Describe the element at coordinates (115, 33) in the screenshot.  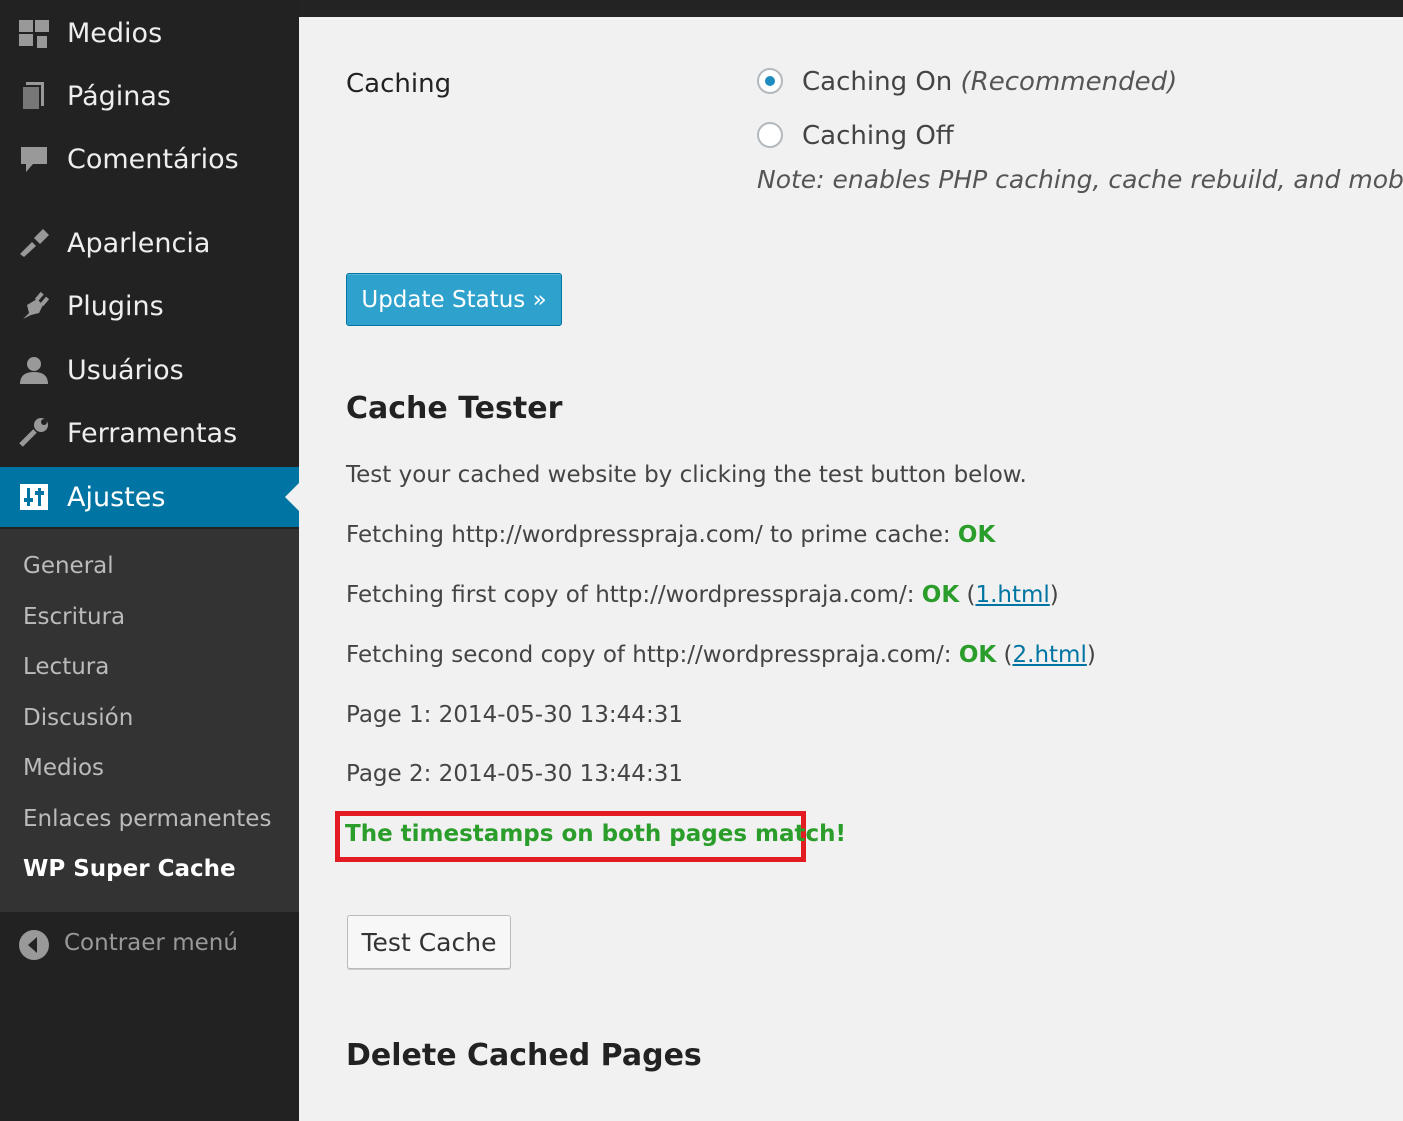
I see `sidebar-item-label: Medios` at that location.